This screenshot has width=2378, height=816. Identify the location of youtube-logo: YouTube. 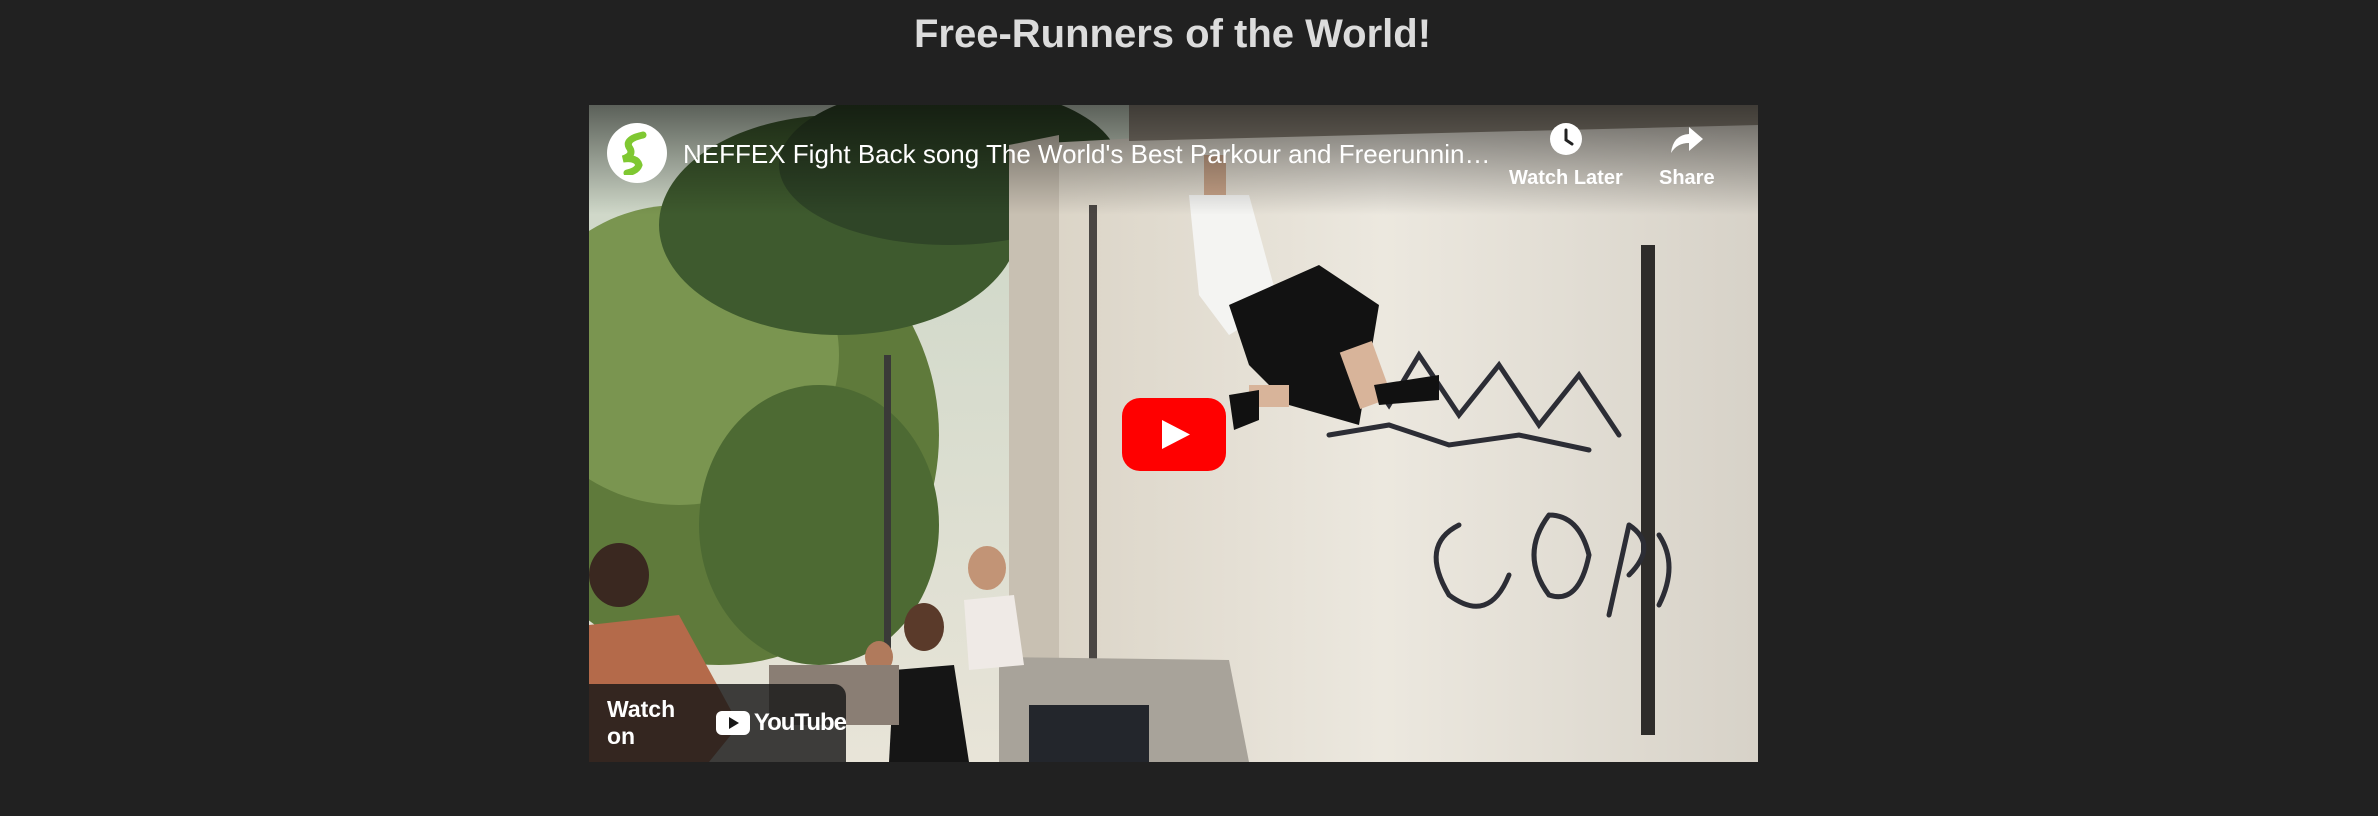
(781, 723).